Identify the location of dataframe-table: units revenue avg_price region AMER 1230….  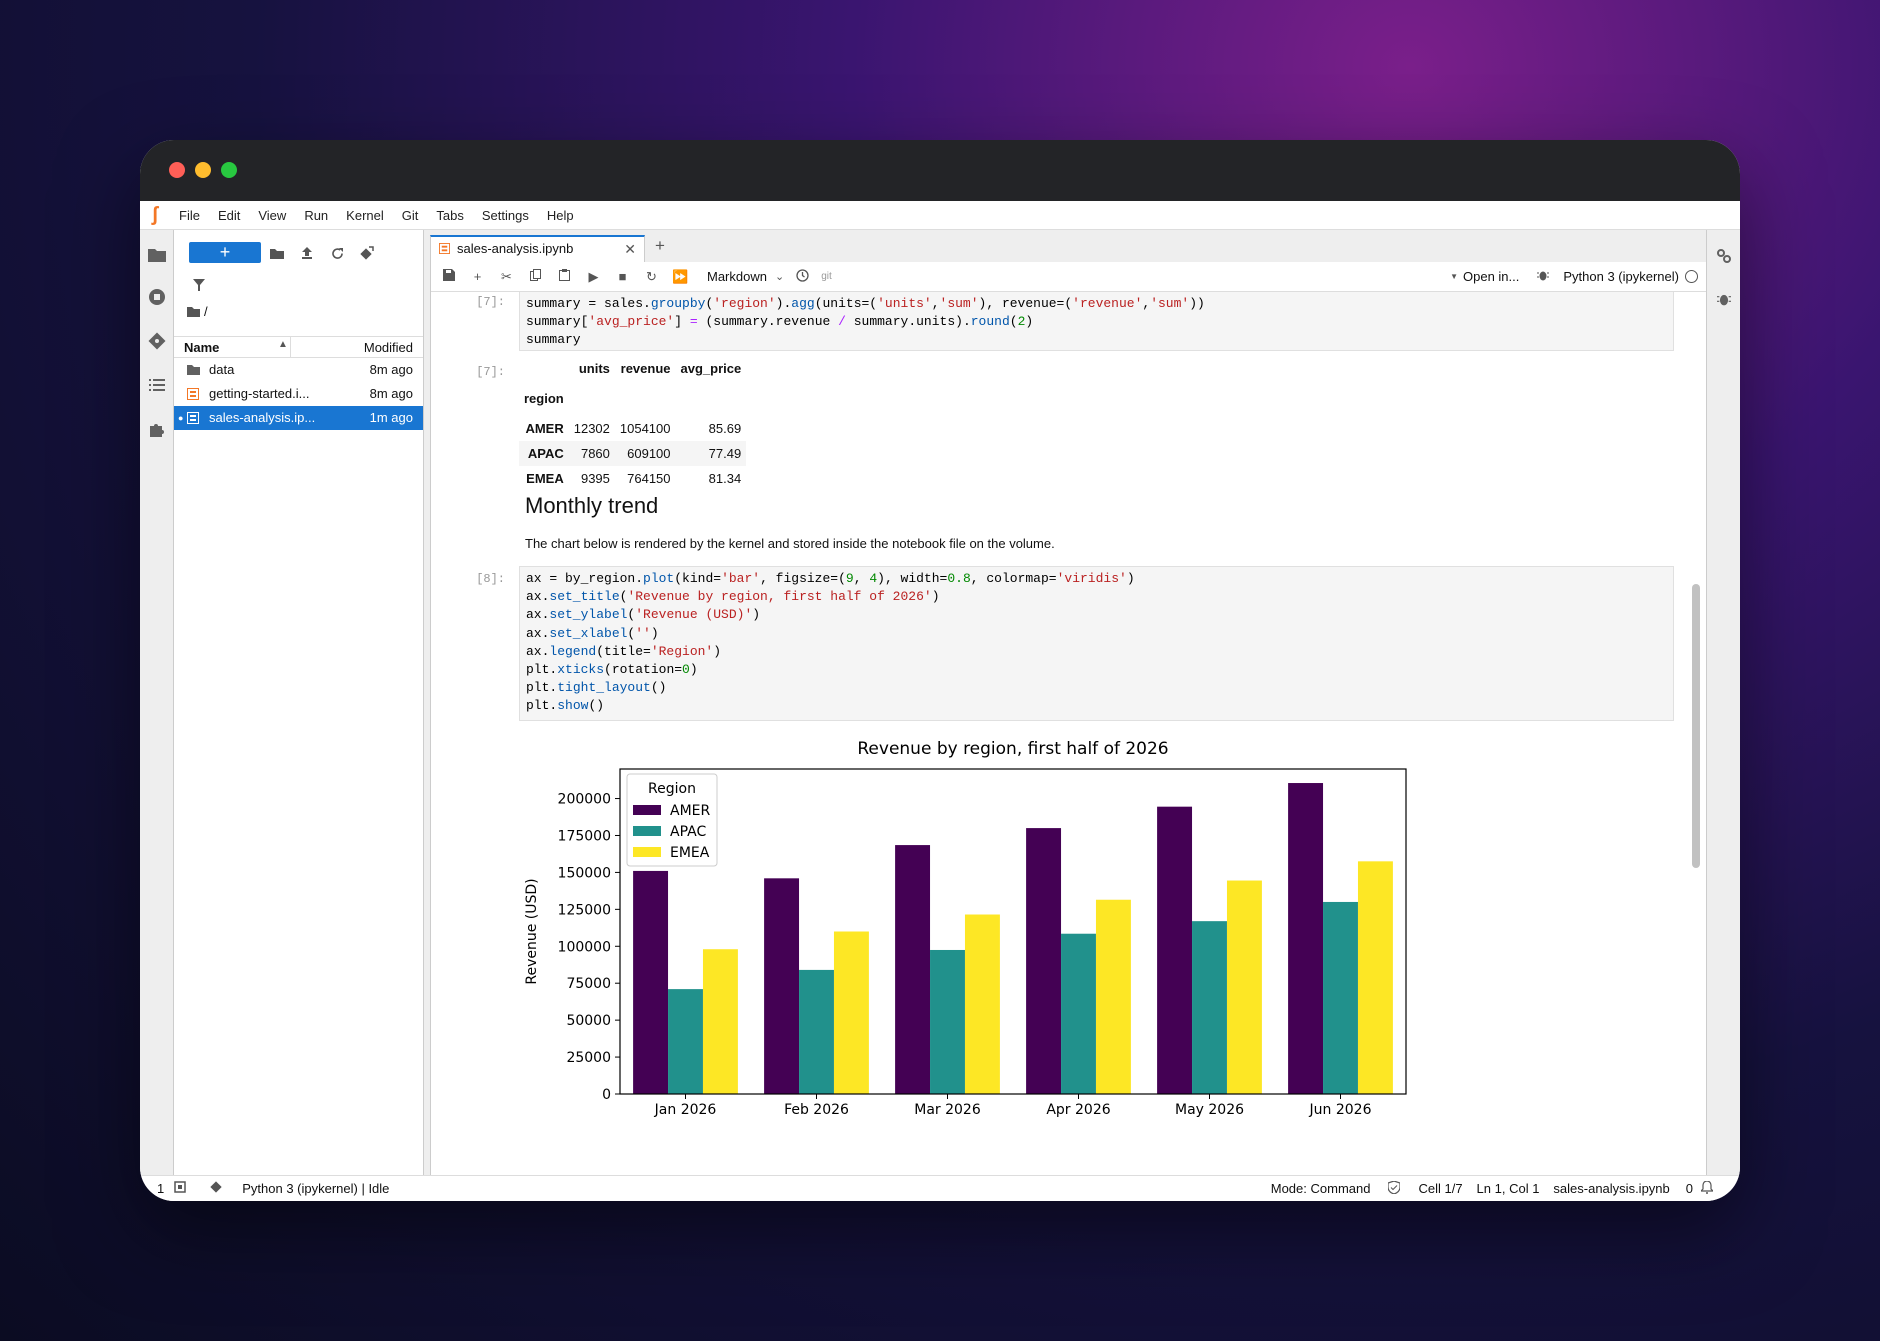
(633, 423).